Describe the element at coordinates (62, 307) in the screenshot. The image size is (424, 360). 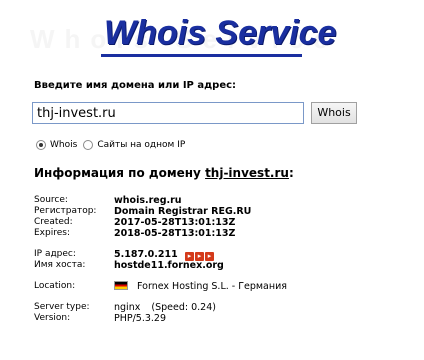
I see `server-type-label: Server type:` at that location.